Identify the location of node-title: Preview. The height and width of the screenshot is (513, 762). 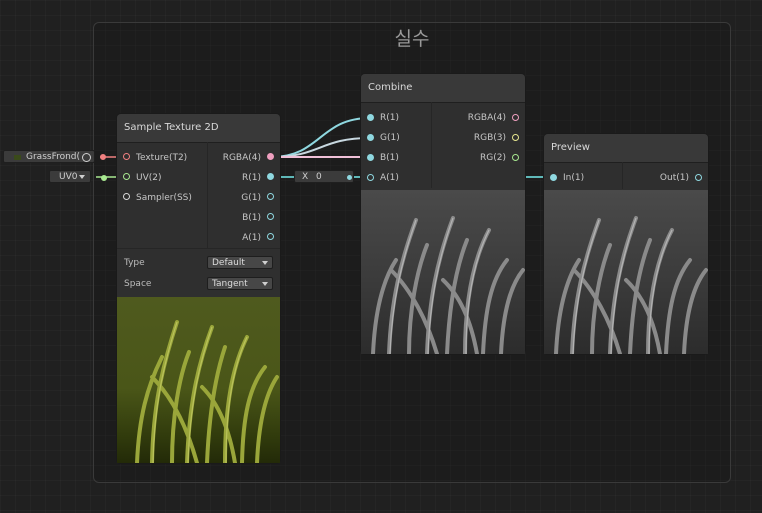
(626, 148).